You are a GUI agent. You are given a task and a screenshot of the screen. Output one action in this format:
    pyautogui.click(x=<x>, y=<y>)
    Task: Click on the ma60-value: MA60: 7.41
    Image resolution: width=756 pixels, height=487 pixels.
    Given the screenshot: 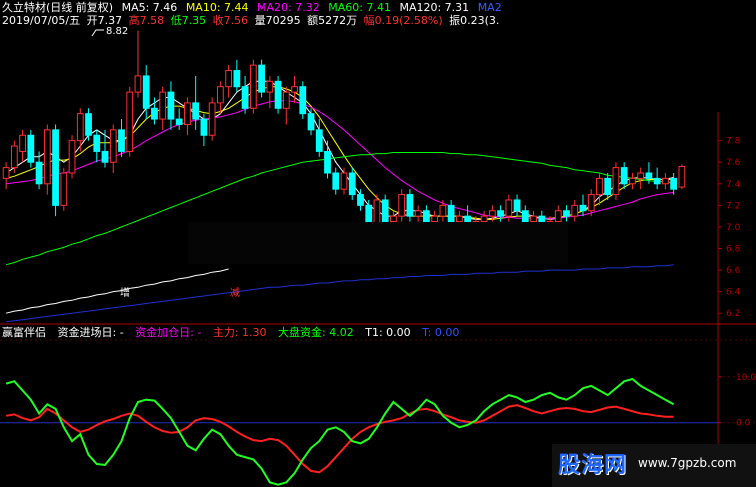 What is the action you would take?
    pyautogui.click(x=359, y=7)
    